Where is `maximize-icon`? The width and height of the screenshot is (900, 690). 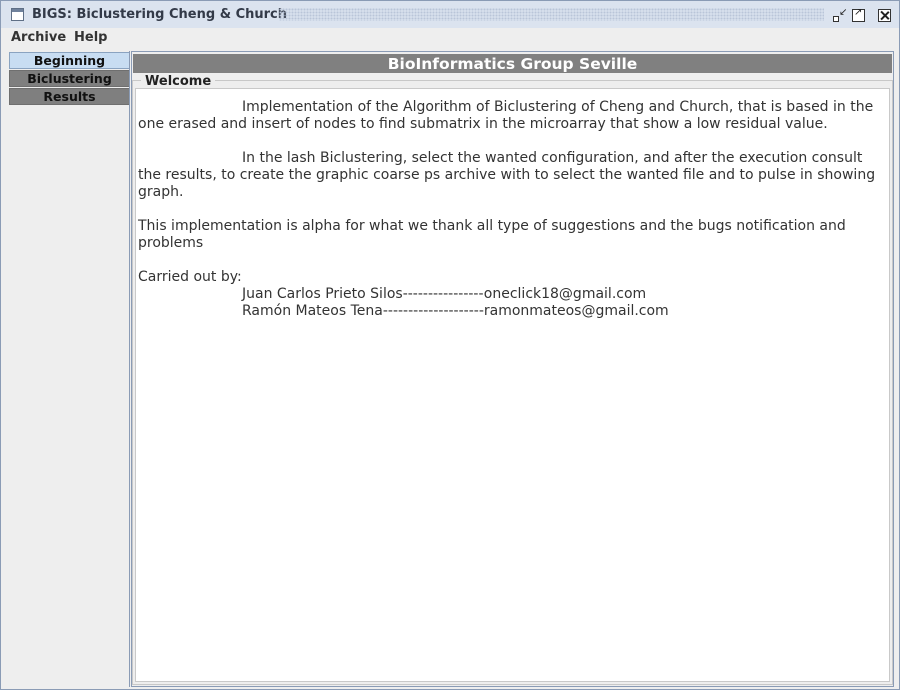 maximize-icon is located at coordinates (858, 14).